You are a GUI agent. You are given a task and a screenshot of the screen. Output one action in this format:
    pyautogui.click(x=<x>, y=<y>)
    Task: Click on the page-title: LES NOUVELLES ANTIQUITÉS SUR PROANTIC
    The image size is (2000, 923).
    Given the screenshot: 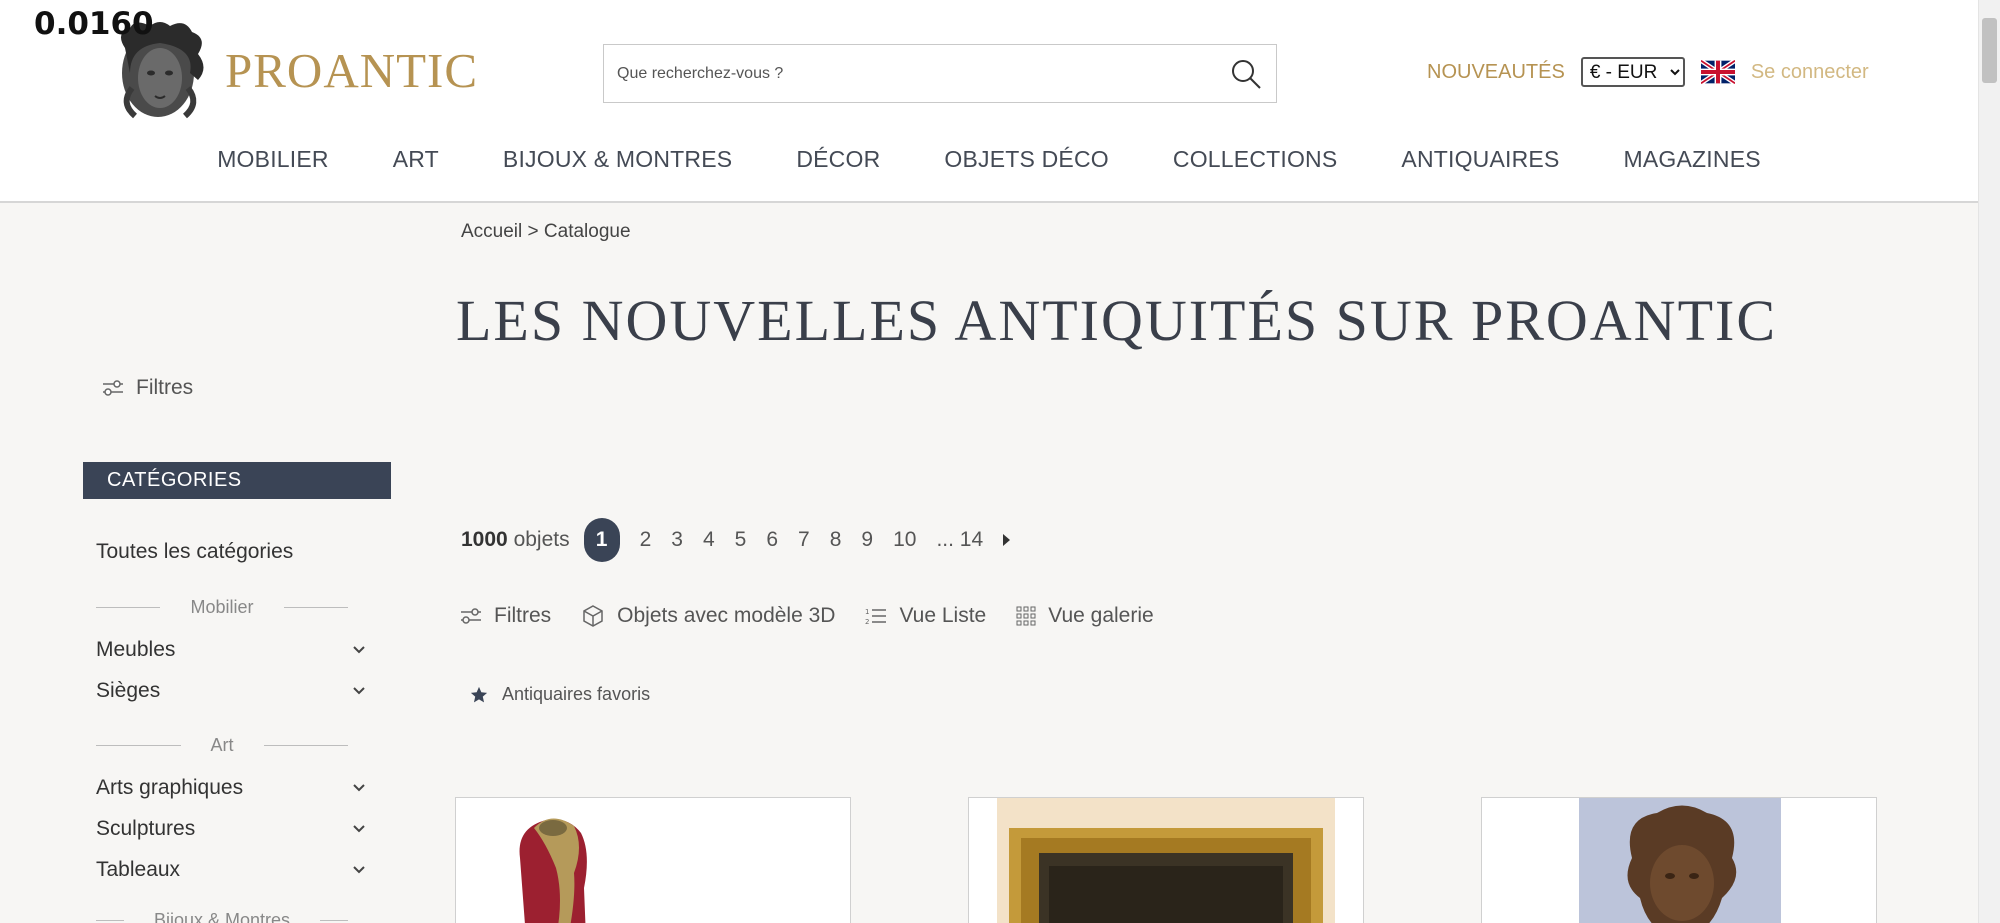 What is the action you would take?
    pyautogui.click(x=1116, y=320)
    